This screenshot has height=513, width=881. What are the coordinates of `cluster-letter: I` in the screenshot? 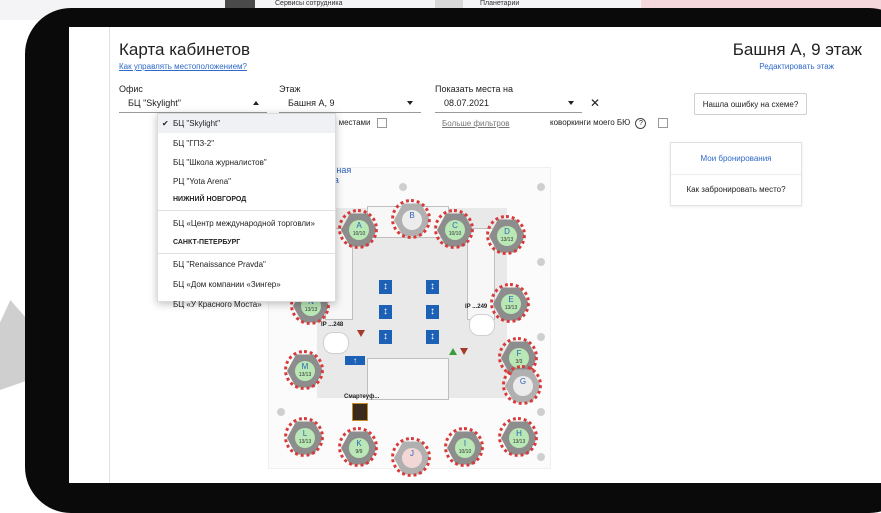 It's located at (465, 443).